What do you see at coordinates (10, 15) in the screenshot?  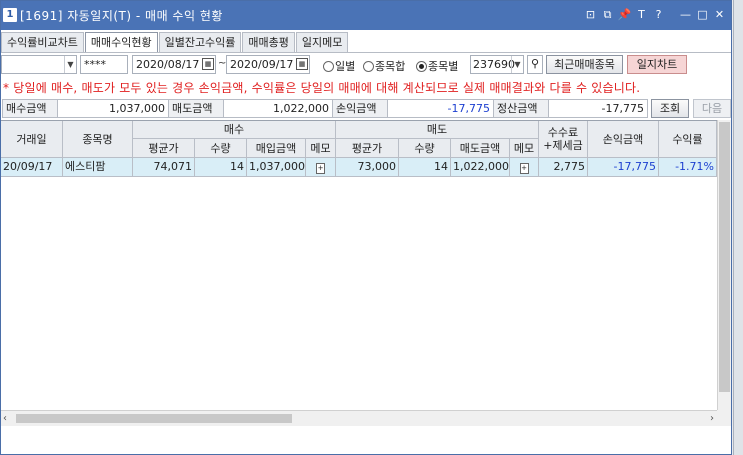 I see `window-number-icon: 1` at bounding box center [10, 15].